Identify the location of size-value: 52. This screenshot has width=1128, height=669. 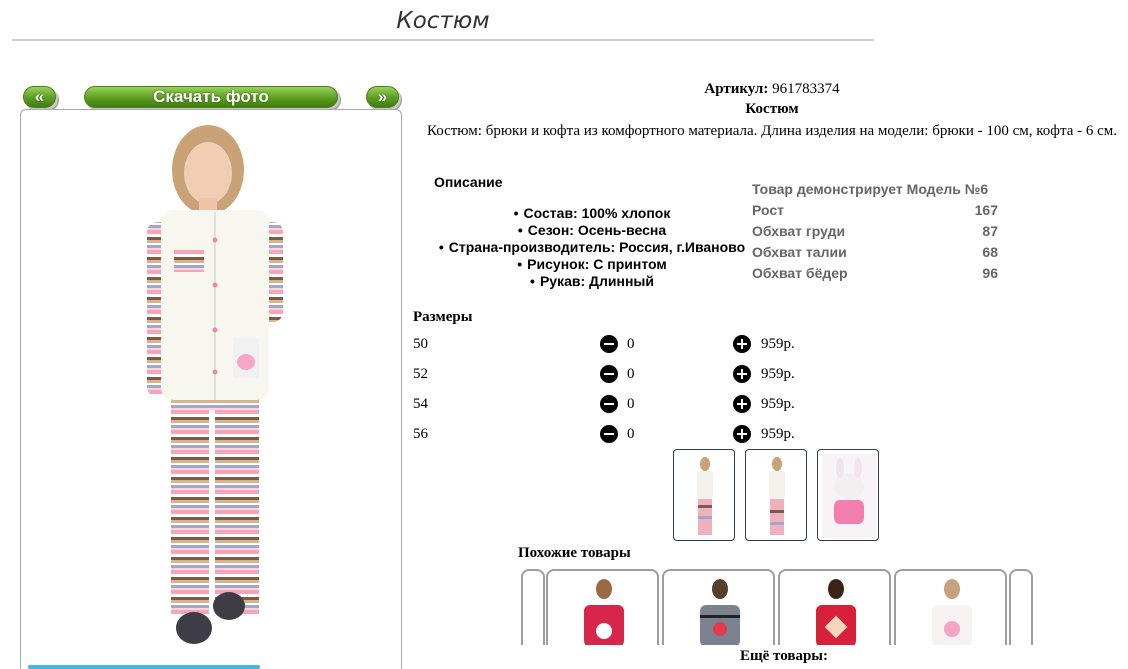
(420, 374).